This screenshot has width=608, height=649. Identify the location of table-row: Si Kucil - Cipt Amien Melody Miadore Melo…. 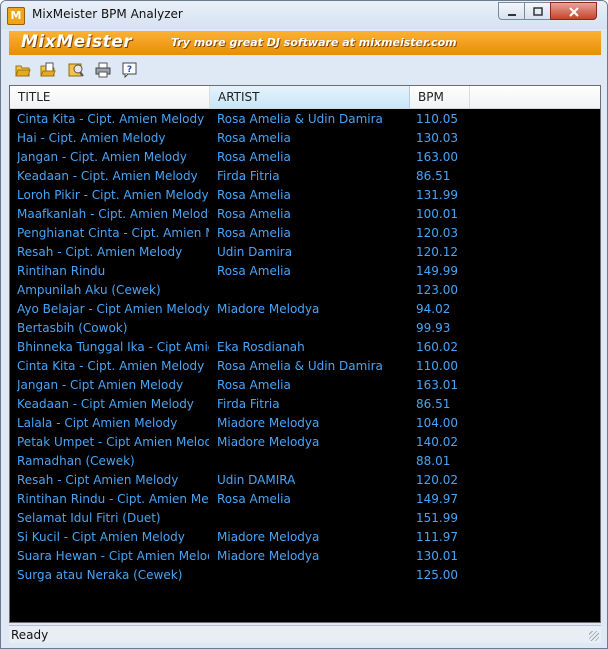
(305, 537).